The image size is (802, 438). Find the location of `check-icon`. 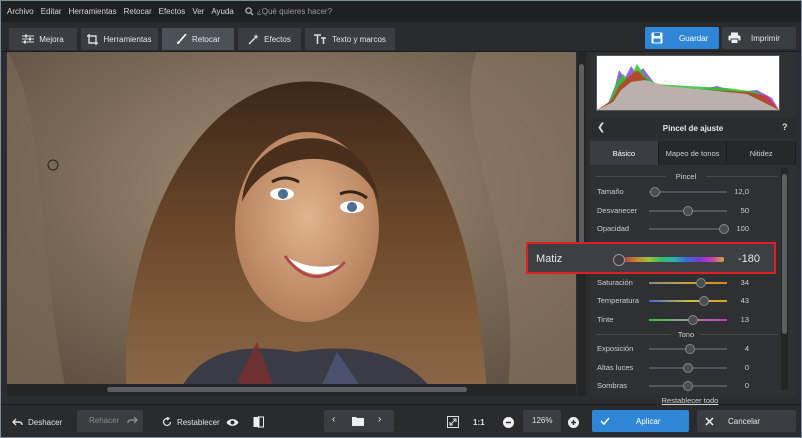

check-icon is located at coordinates (605, 421).